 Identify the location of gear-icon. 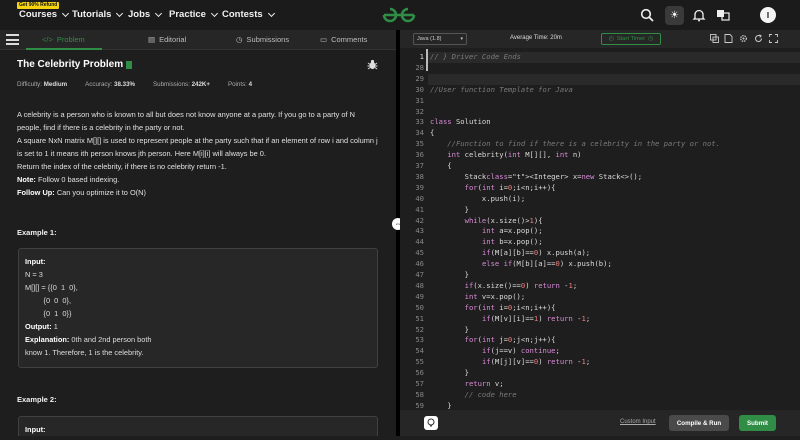
(743, 38).